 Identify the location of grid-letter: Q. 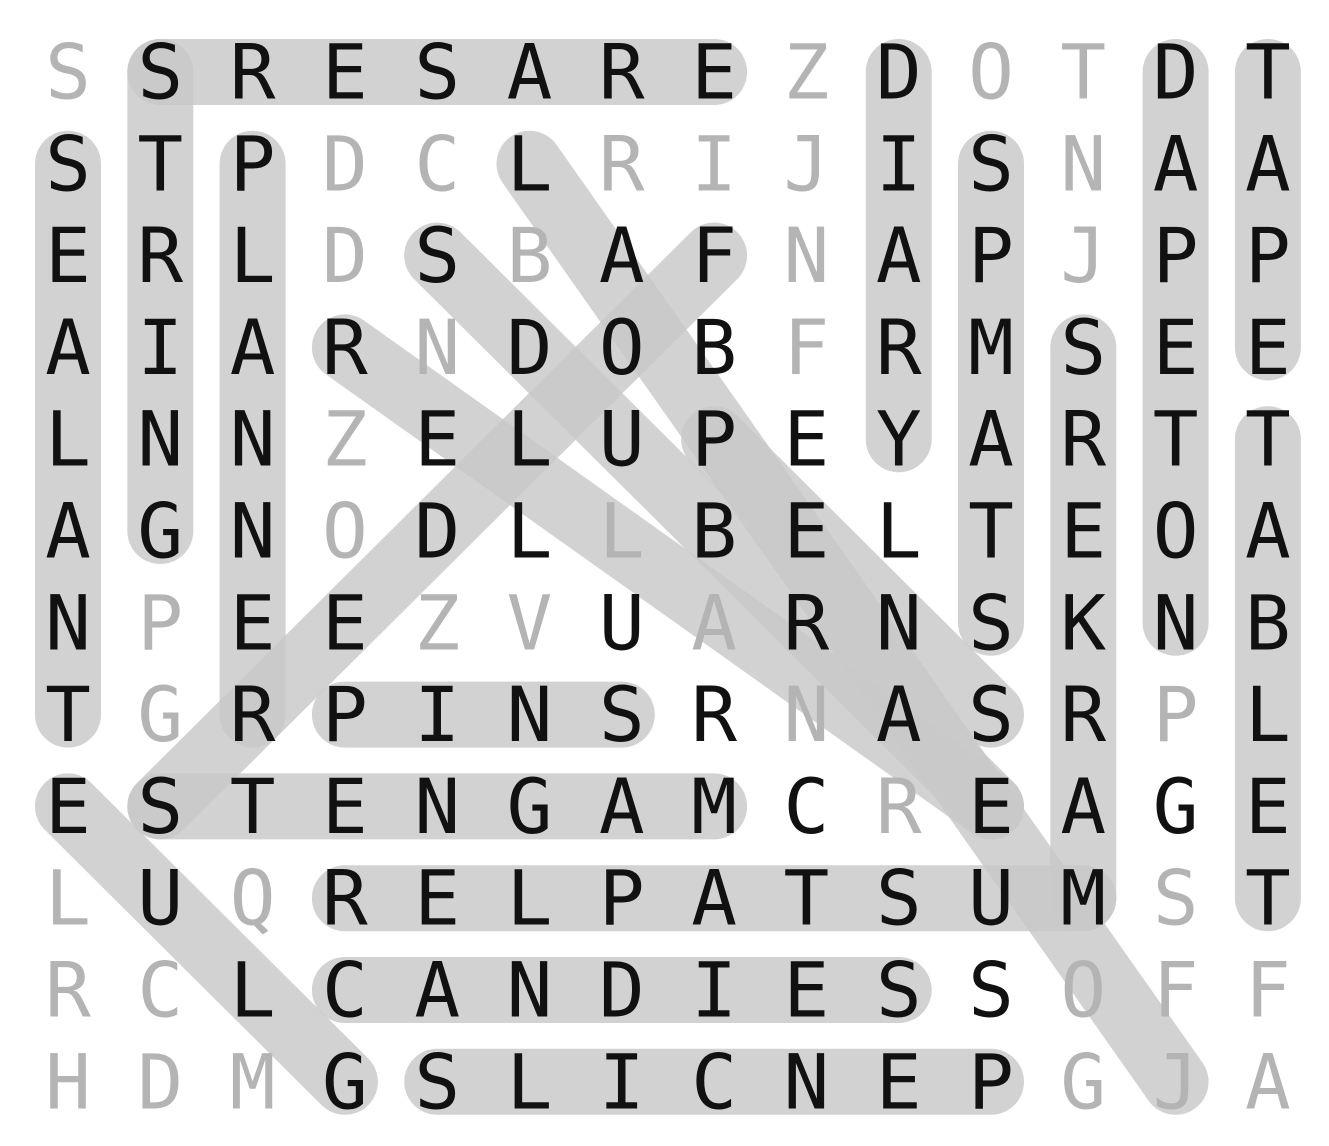
(253, 898).